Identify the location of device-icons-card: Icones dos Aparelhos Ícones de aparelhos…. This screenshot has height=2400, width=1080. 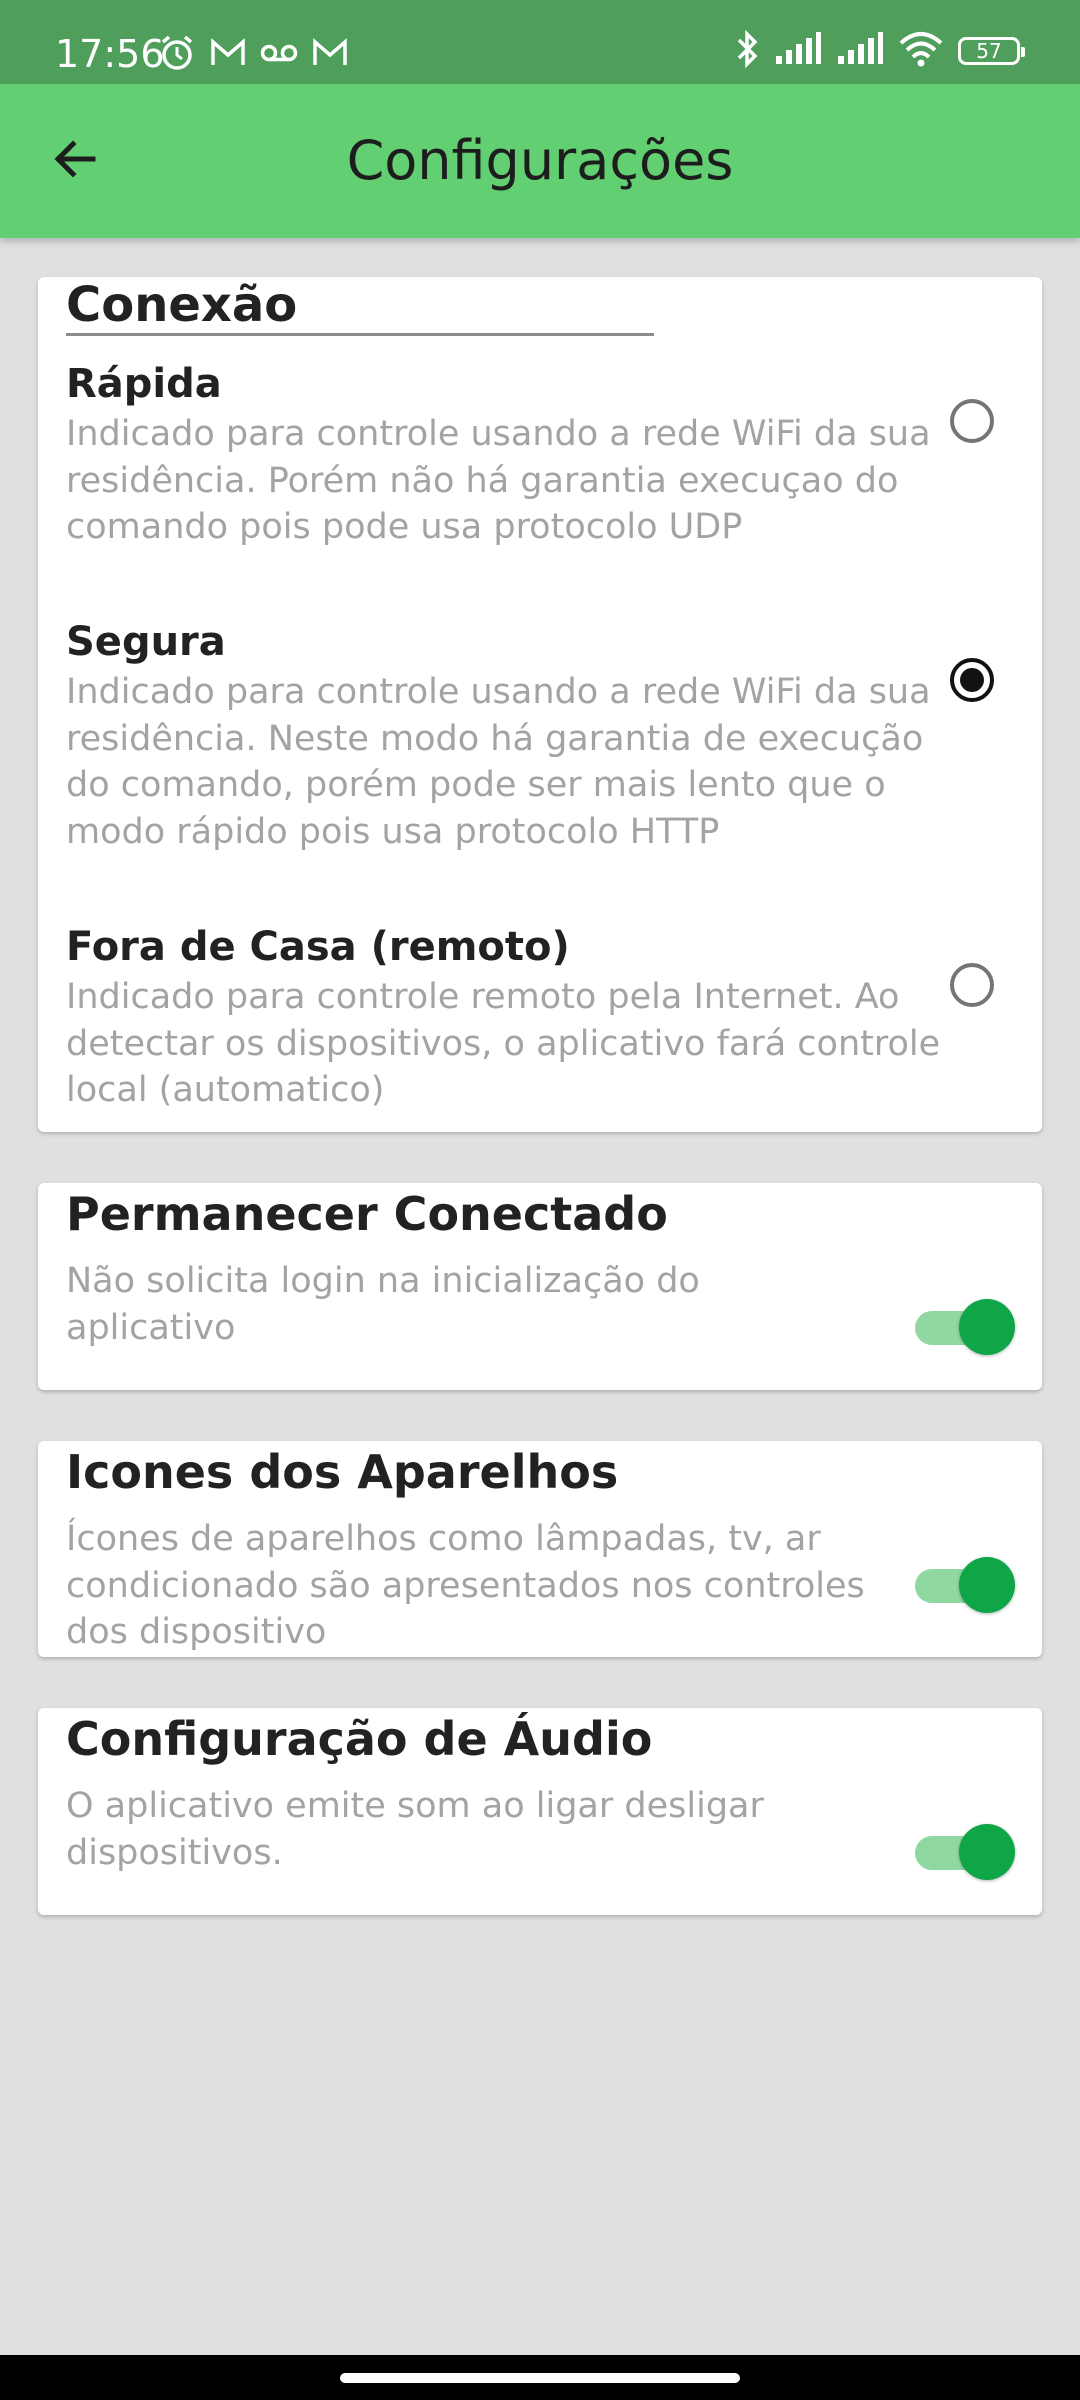
(540, 1549).